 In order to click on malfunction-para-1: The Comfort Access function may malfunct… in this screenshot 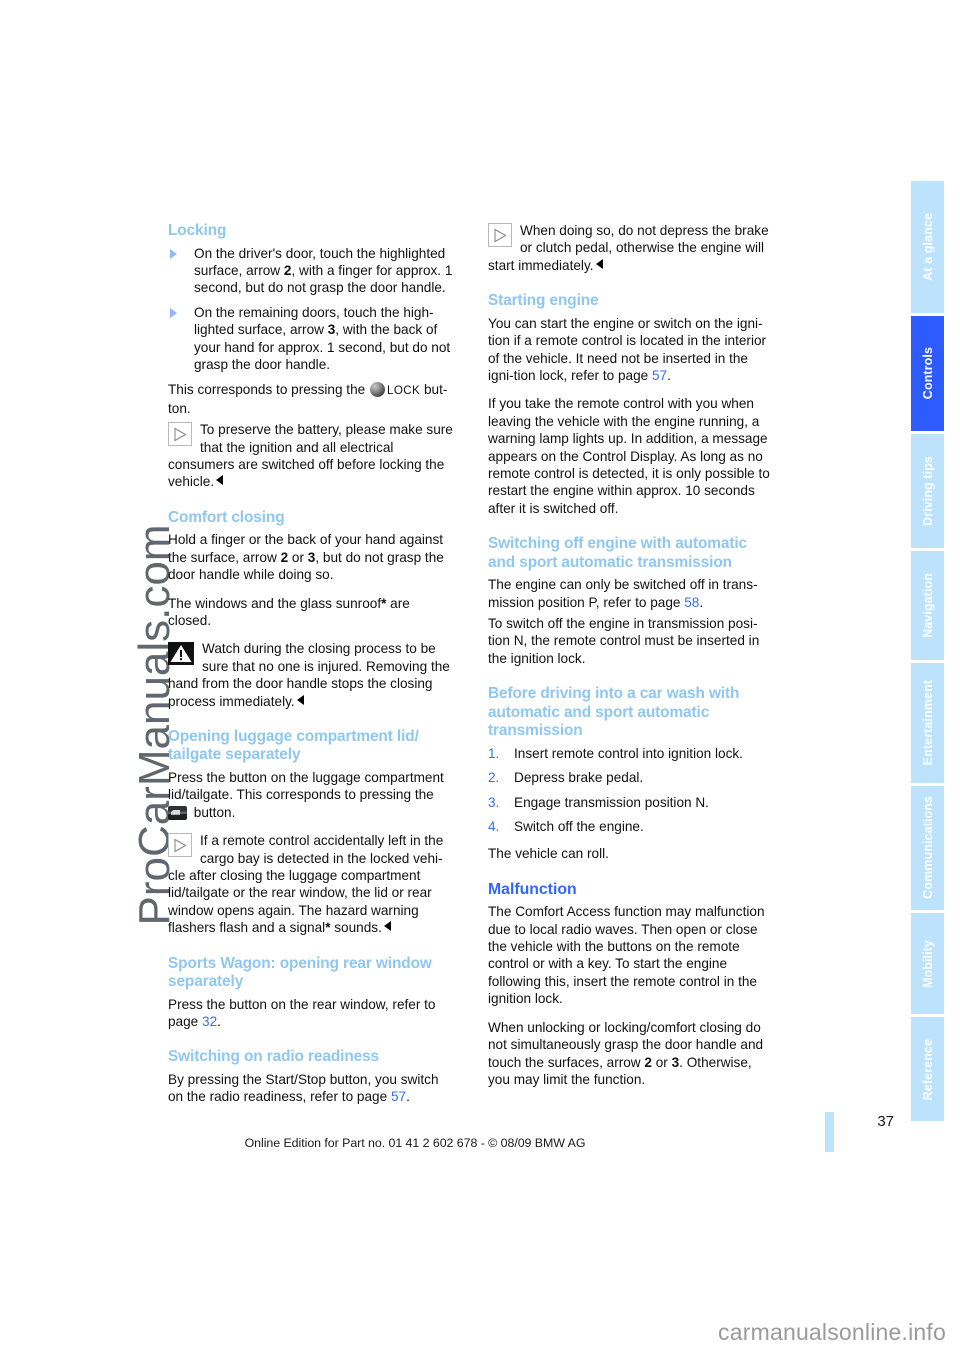, I will do `click(626, 955)`.